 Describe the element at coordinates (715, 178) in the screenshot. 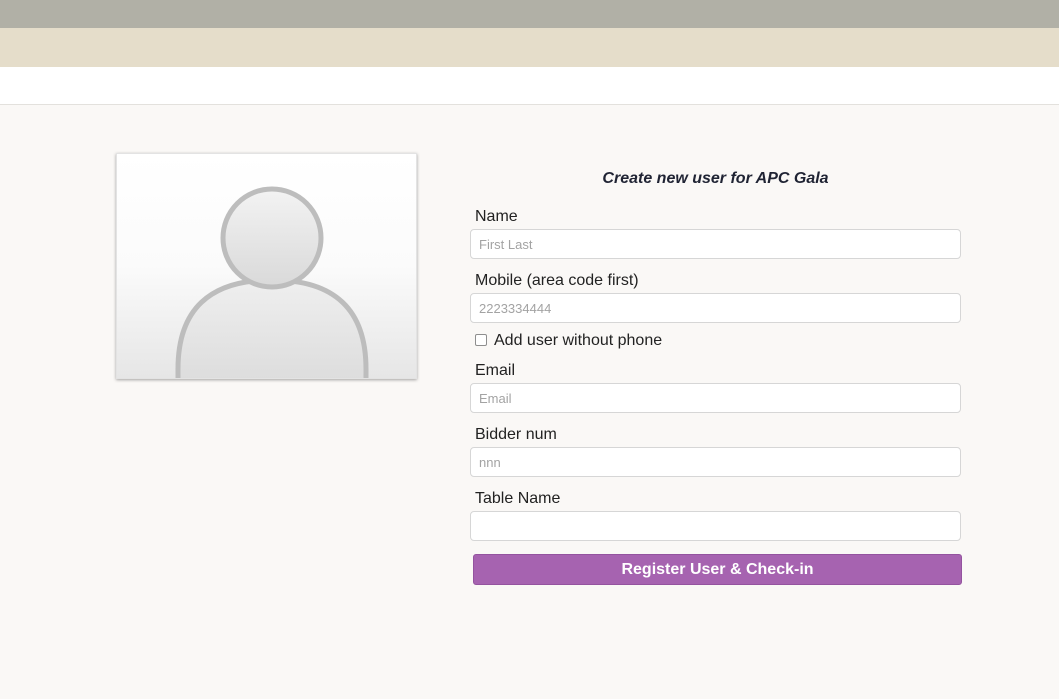

I see `form-title: Create new user for APC Gala` at that location.